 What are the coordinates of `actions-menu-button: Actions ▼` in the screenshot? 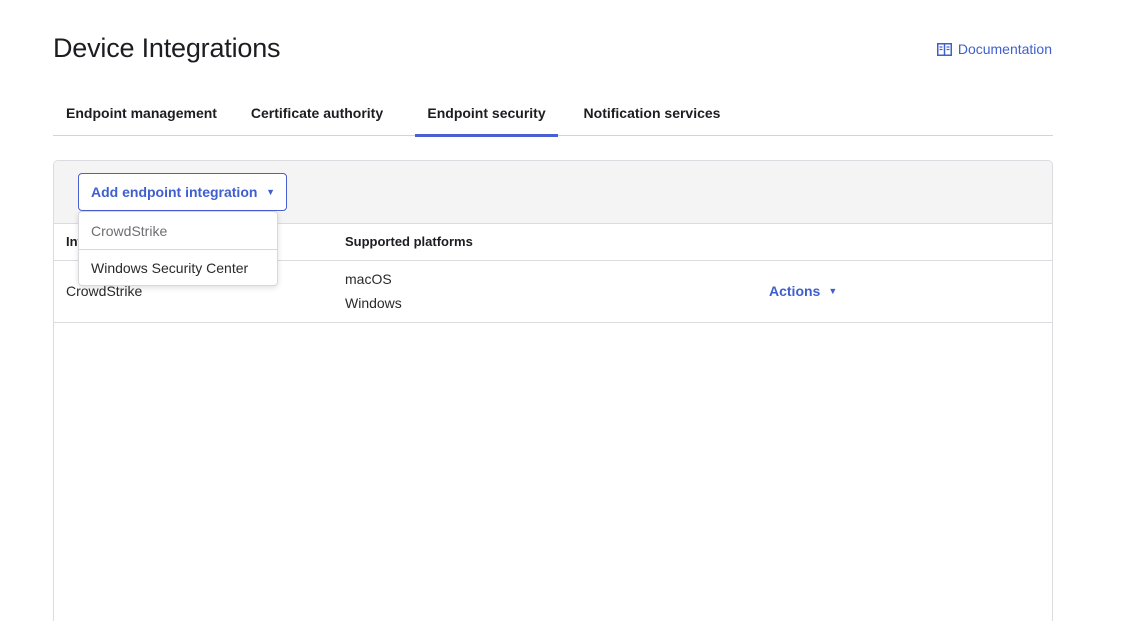 It's located at (803, 291).